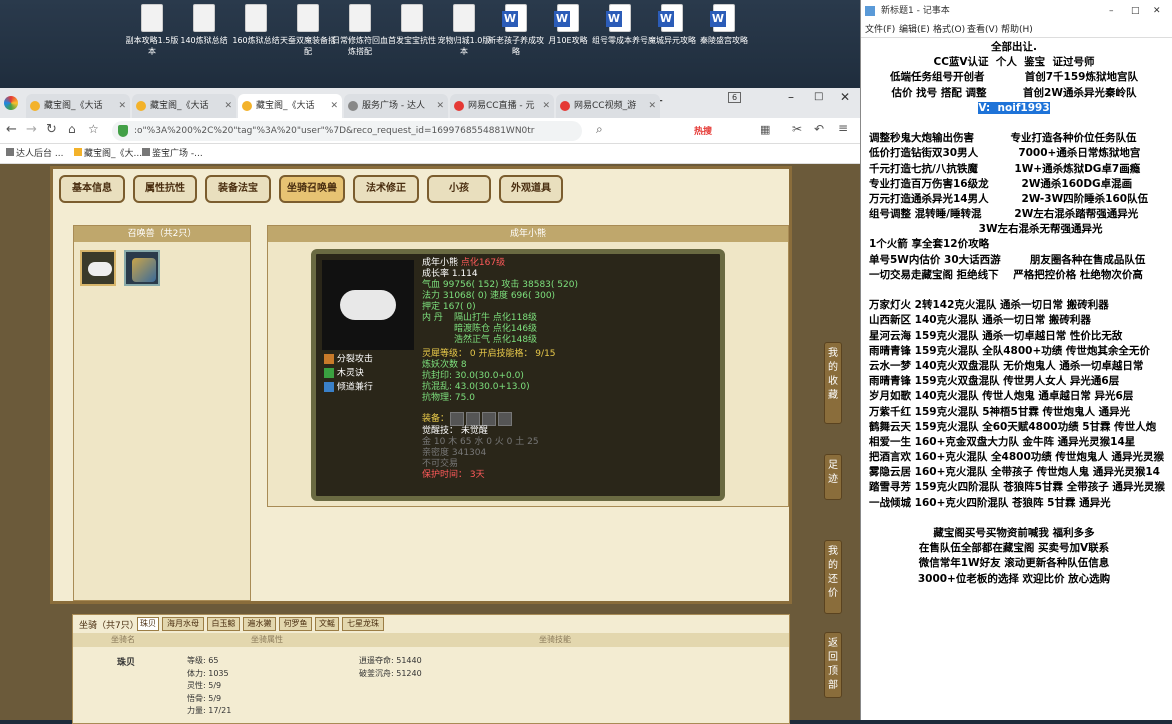 The image size is (1172, 724). Describe the element at coordinates (386, 189) in the screenshot. I see `game-tab: 法术修正` at that location.